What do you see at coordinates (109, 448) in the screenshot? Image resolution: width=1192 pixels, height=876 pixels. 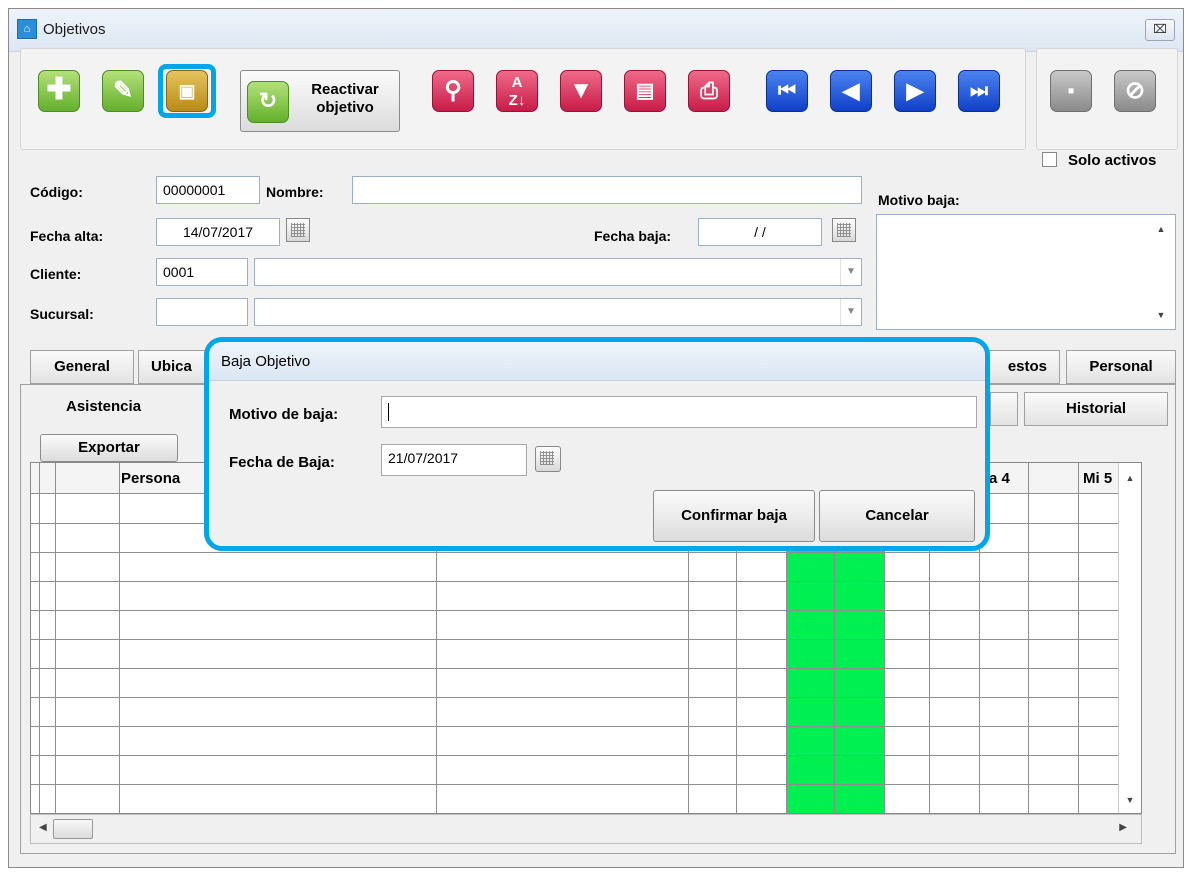 I see `exportar-button: Exportar` at bounding box center [109, 448].